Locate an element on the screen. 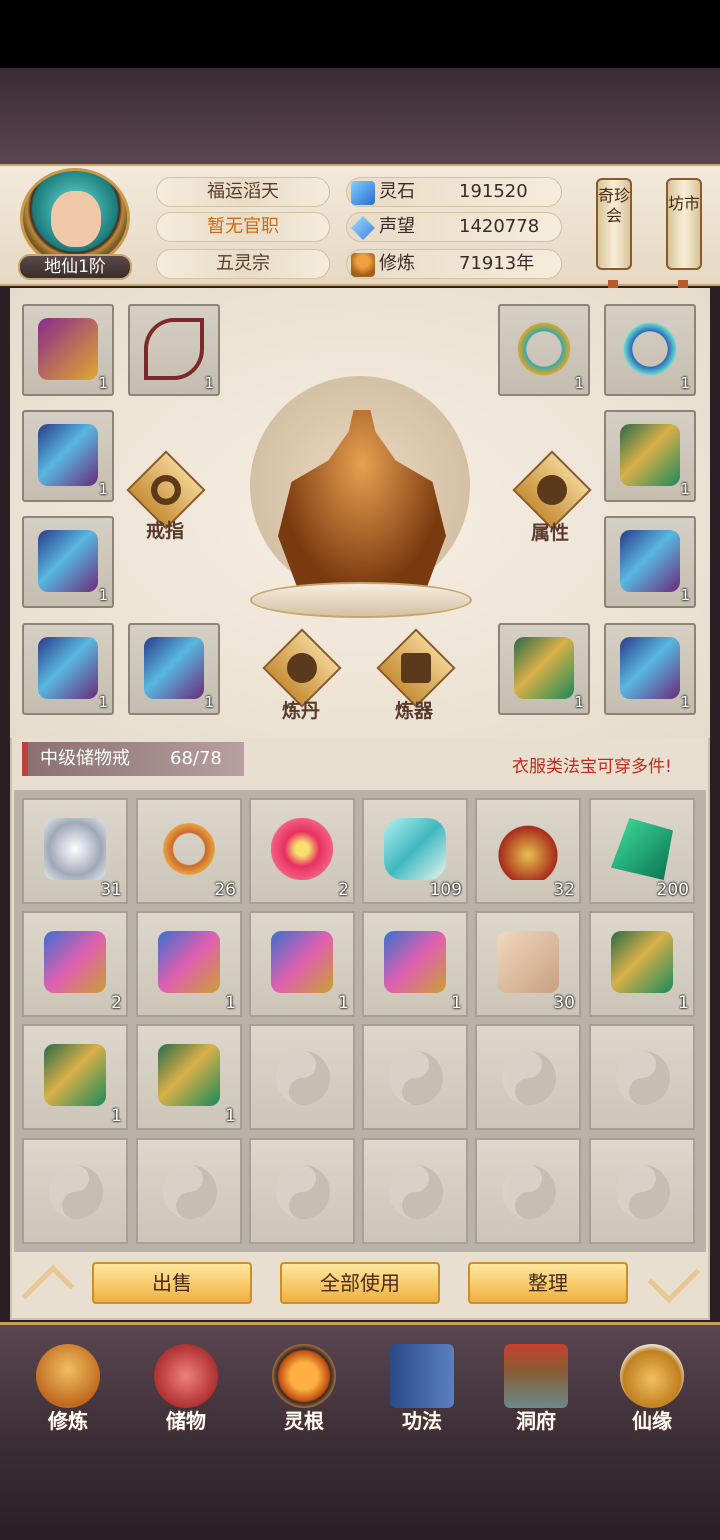 Image resolution: width=720 pixels, height=1540 pixels. office-tag: 暂无官职 is located at coordinates (243, 227).